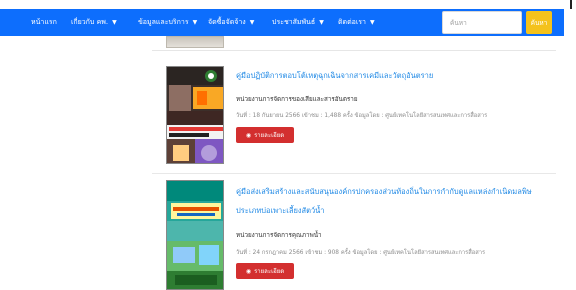  Describe the element at coordinates (352, 22) in the screenshot. I see `nav-contact-label: ติดต่อเรา` at that location.